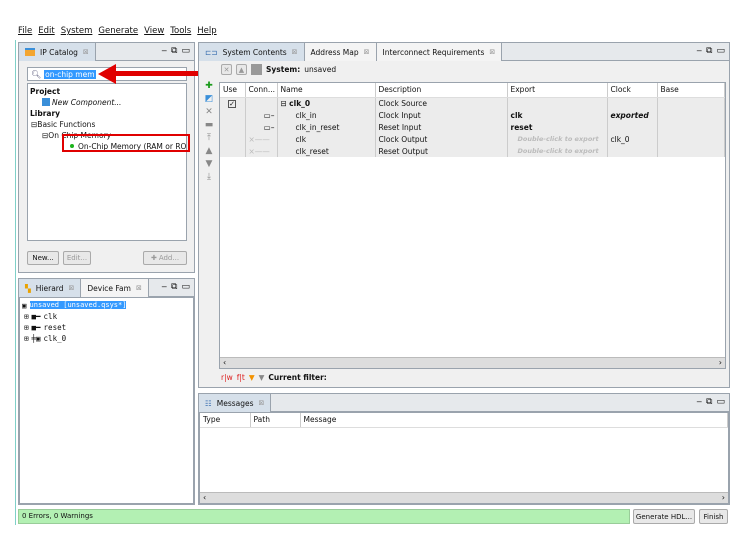 The width and height of the screenshot is (750, 545). What do you see at coordinates (46, 102) in the screenshot?
I see `component-icon` at bounding box center [46, 102].